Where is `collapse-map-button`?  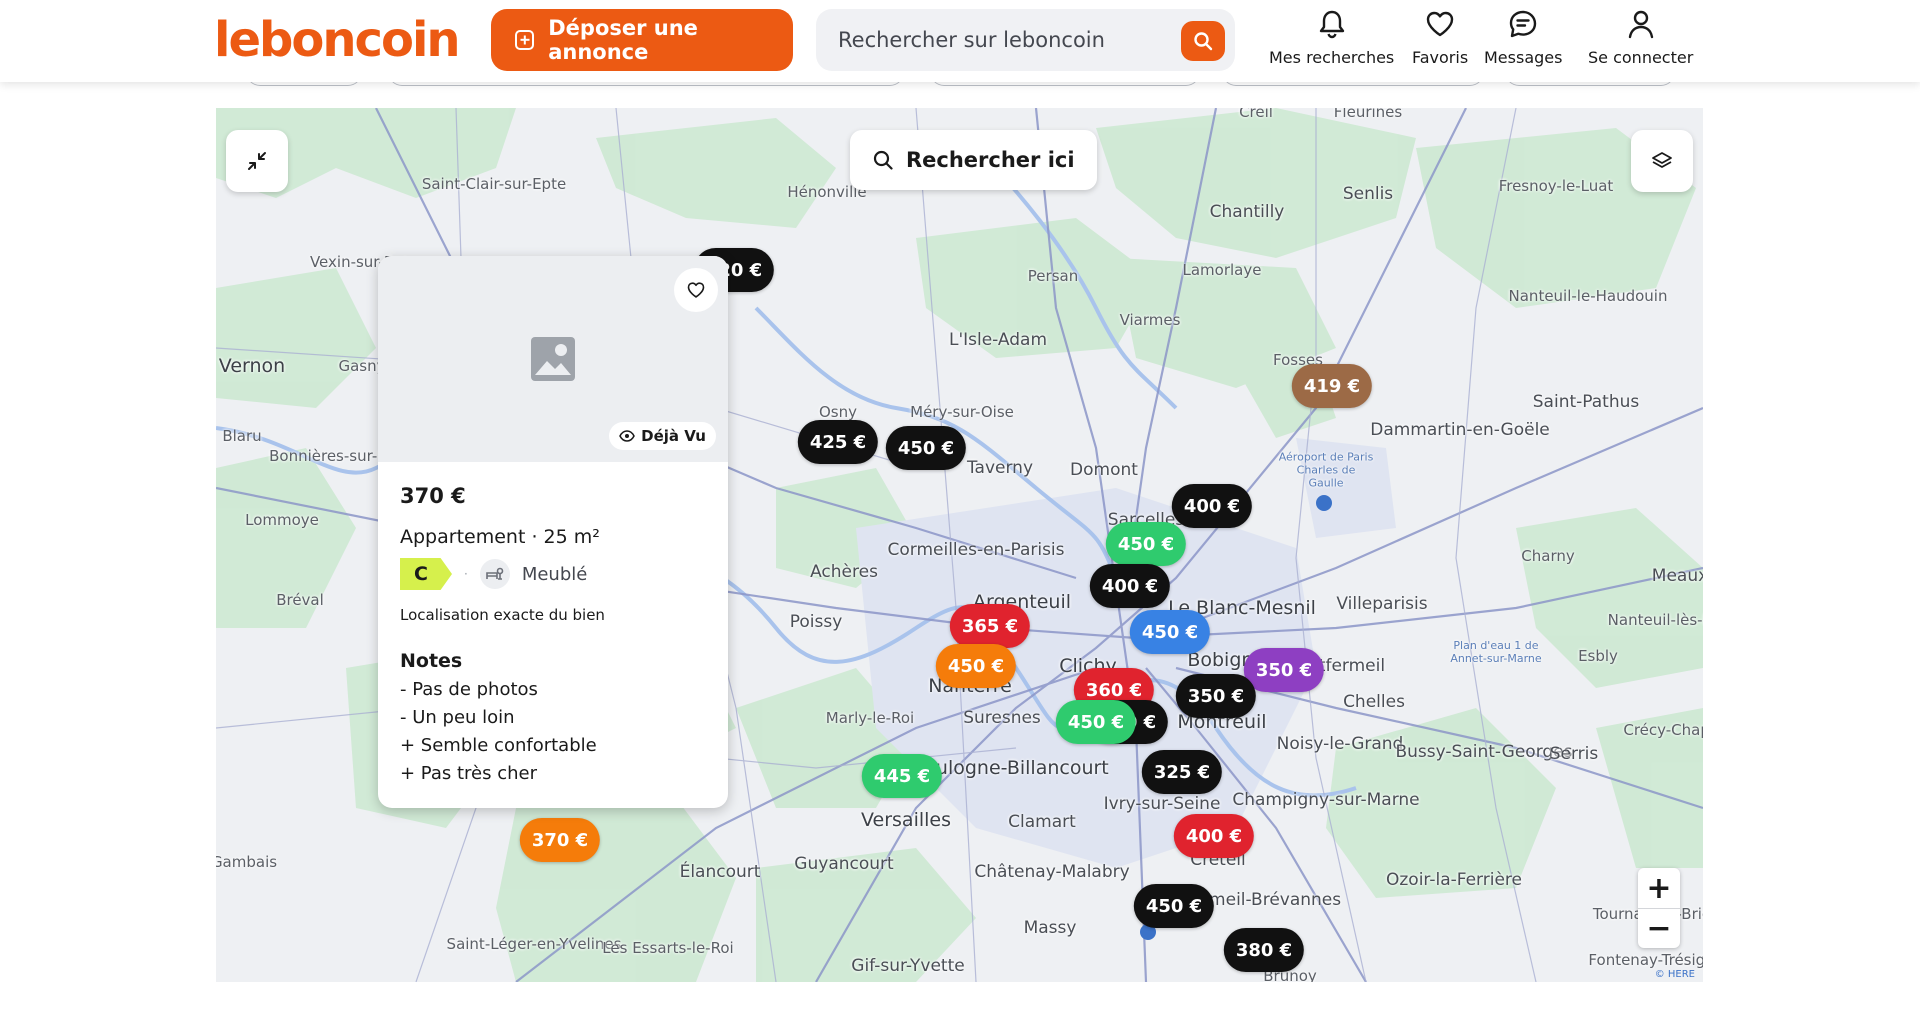 collapse-map-button is located at coordinates (257, 161).